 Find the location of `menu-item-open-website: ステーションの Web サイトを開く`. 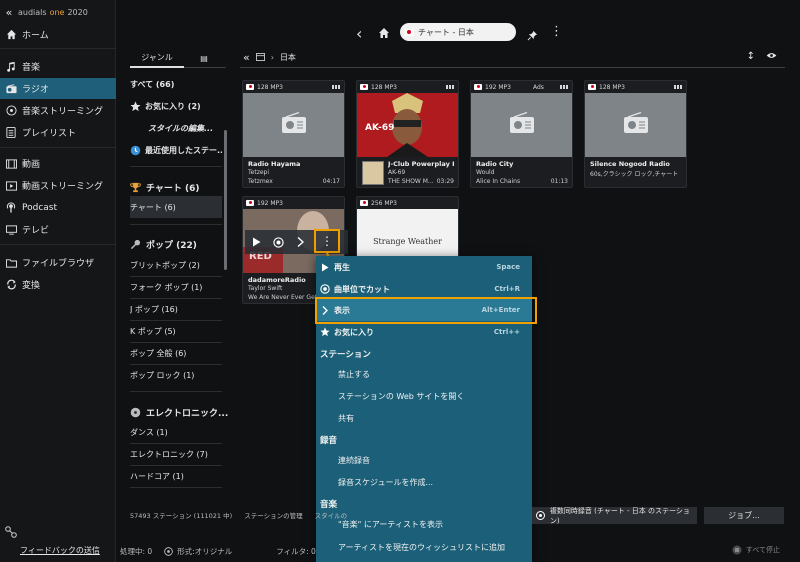

menu-item-open-website: ステーションの Web サイトを開く is located at coordinates (424, 396).